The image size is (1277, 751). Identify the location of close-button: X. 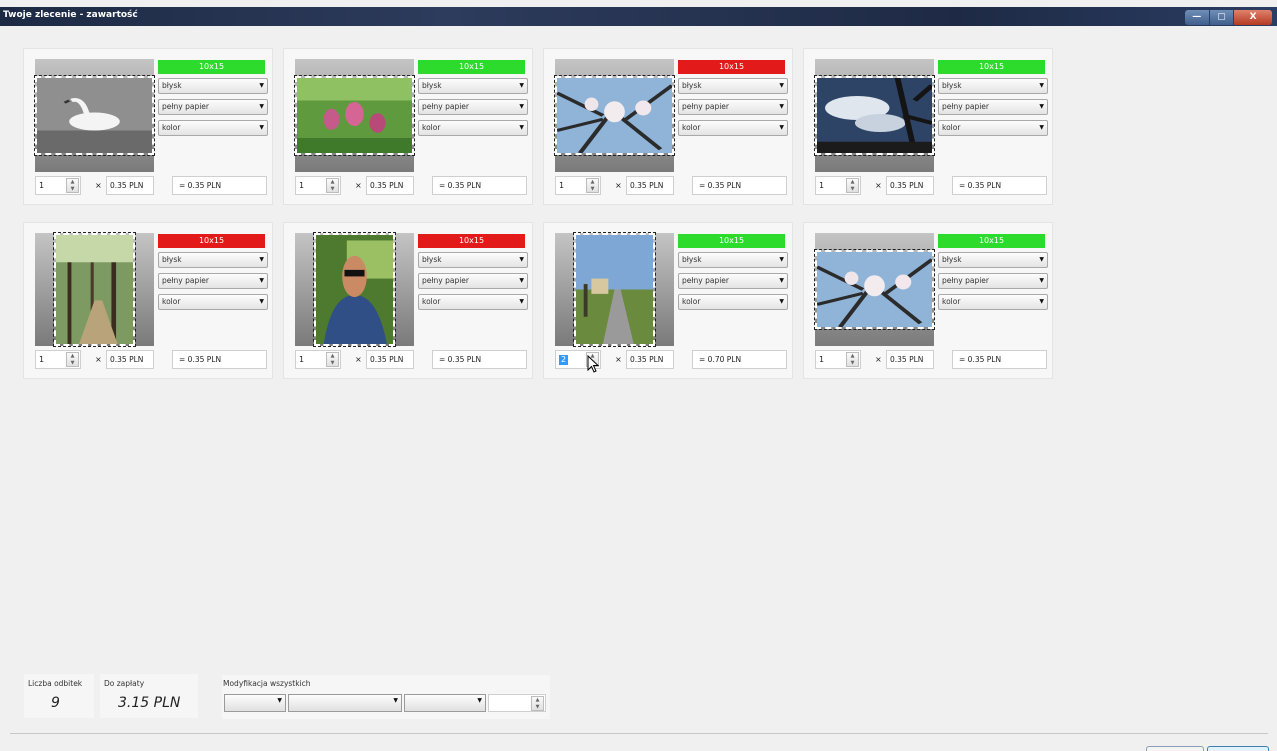
(1253, 17).